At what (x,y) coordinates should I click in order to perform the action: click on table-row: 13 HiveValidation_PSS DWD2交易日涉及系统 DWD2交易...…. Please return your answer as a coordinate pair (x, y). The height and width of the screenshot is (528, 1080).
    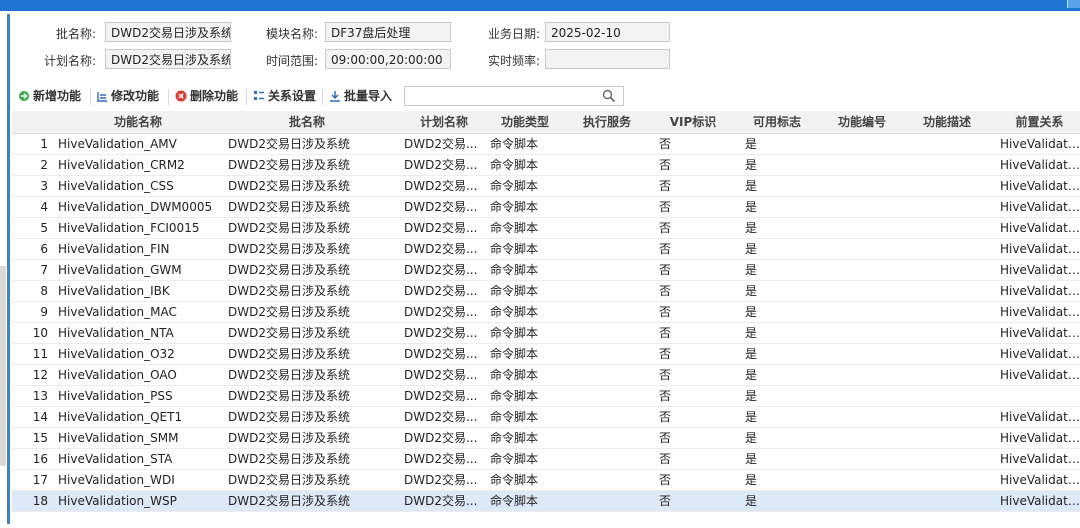
    Looking at the image, I should click on (546, 396).